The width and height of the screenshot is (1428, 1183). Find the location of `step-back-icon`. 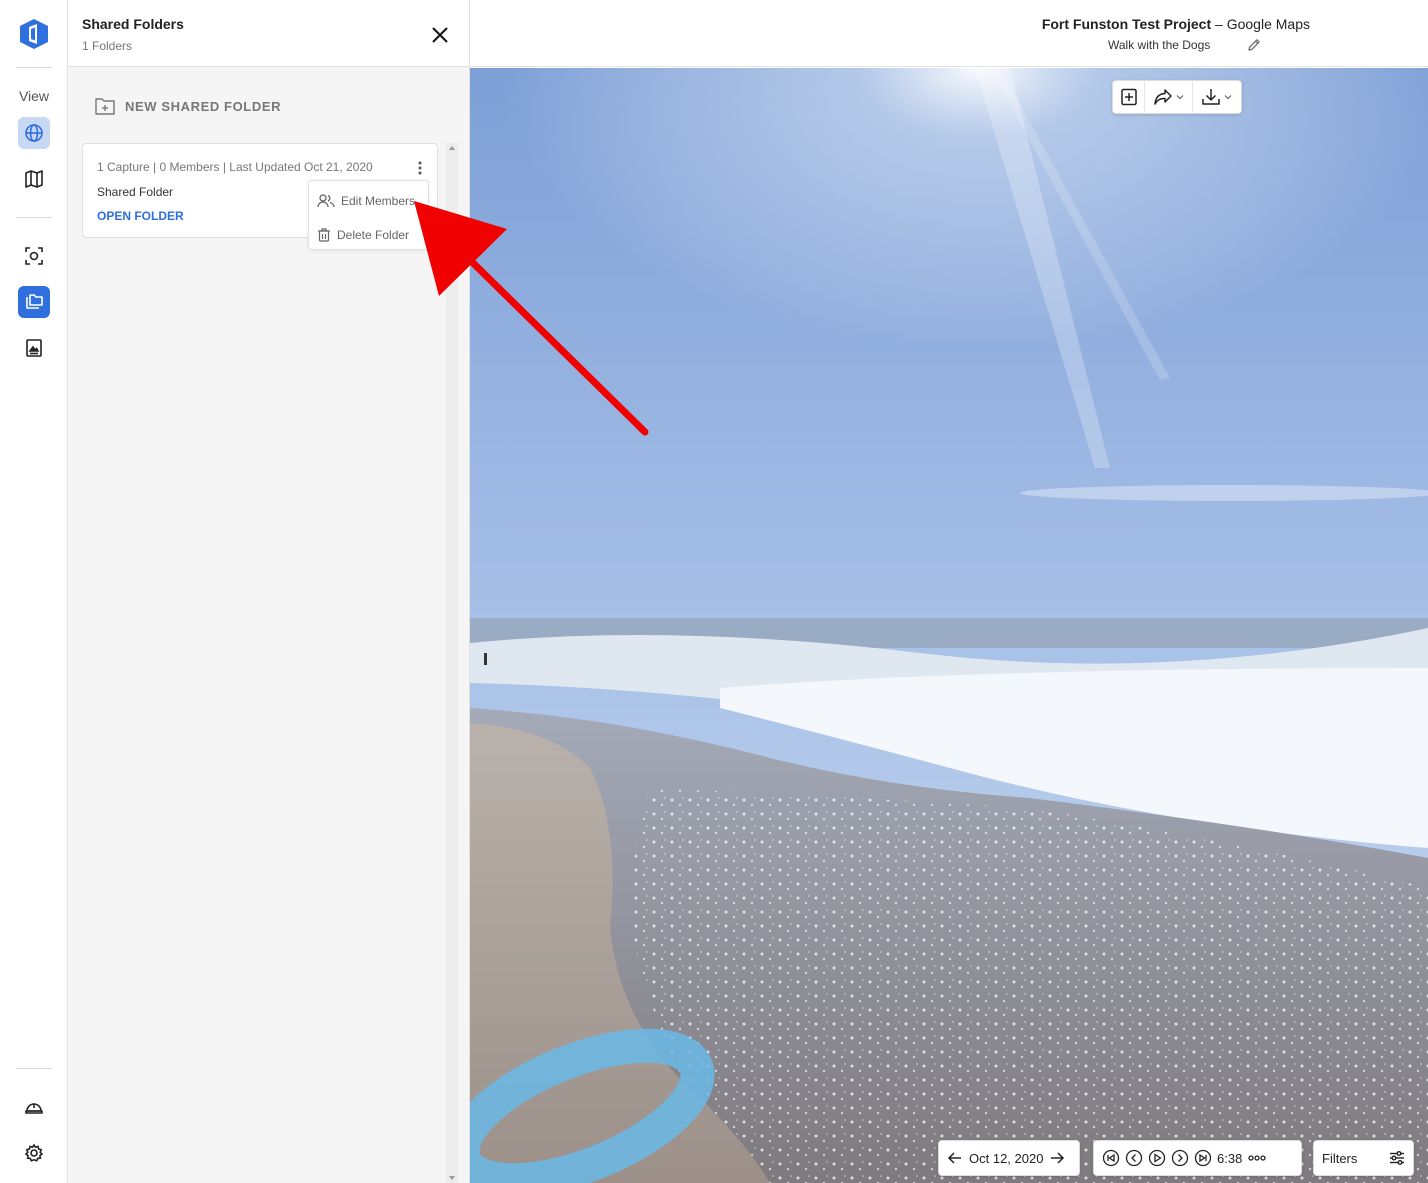

step-back-icon is located at coordinates (1134, 1158).